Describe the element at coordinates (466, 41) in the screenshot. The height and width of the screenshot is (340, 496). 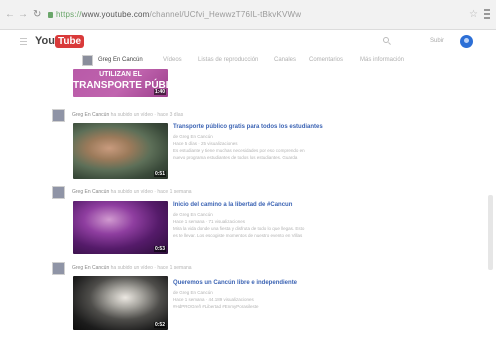
I see `user-avatar` at that location.